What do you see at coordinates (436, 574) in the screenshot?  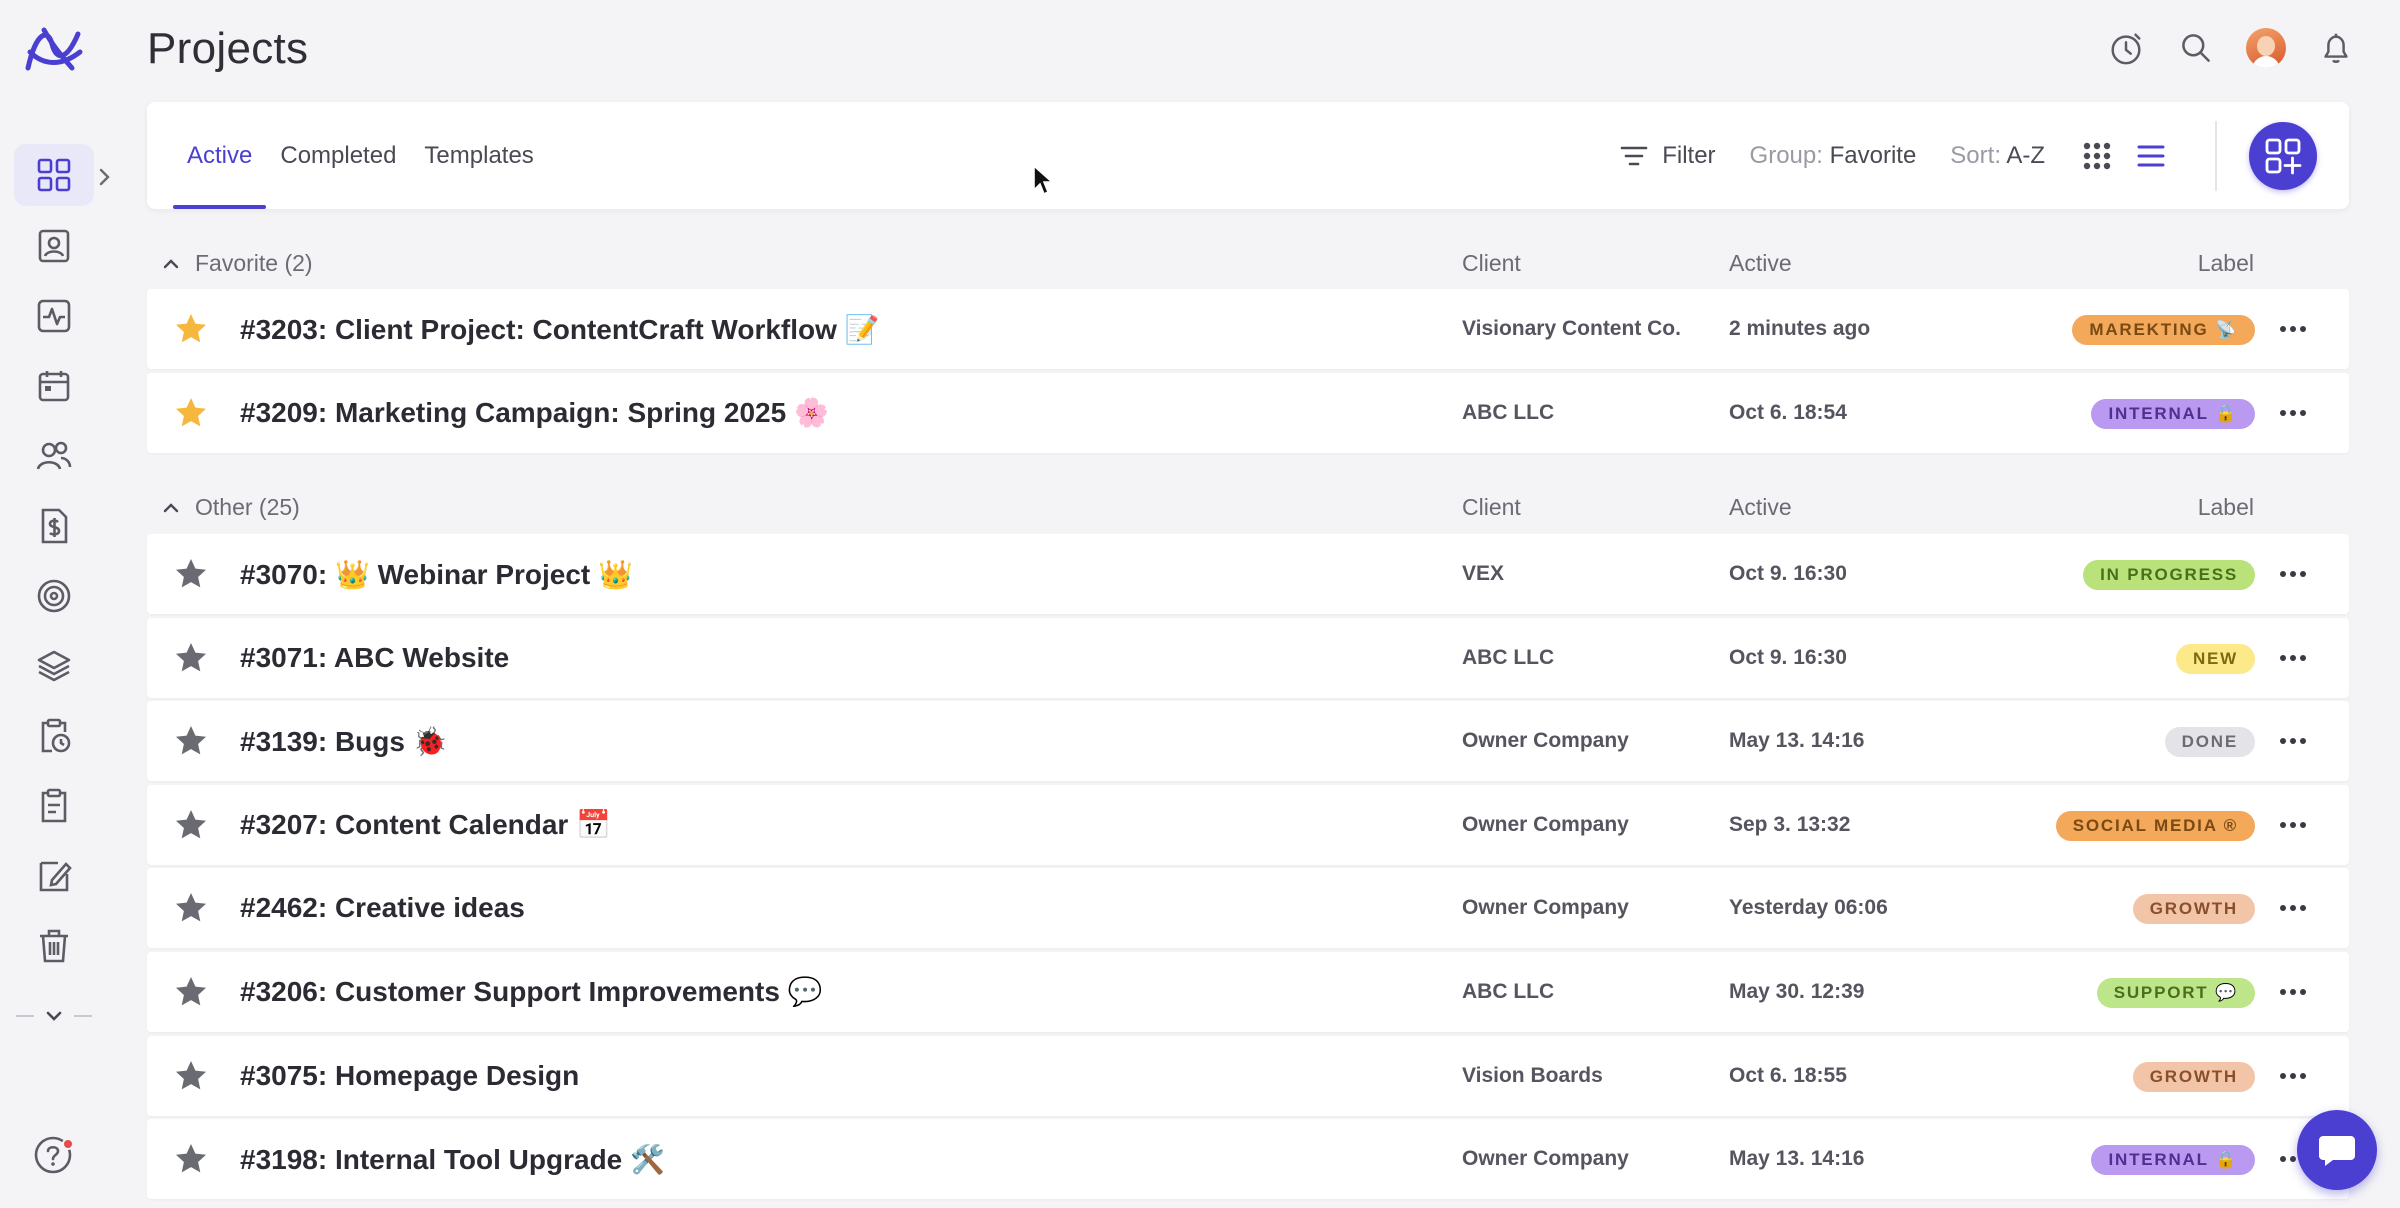 I see `project-name: #3070: 👑 Webinar Project 👑` at bounding box center [436, 574].